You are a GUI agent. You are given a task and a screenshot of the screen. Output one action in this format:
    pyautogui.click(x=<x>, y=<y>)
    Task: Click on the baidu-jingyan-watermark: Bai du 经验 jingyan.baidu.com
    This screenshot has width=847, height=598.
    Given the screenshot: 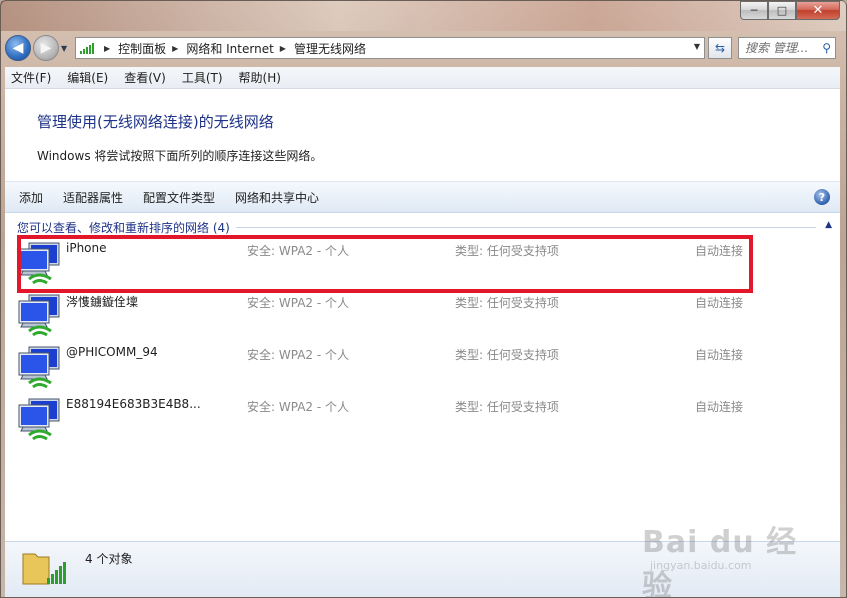 What is the action you would take?
    pyautogui.click(x=722, y=557)
    